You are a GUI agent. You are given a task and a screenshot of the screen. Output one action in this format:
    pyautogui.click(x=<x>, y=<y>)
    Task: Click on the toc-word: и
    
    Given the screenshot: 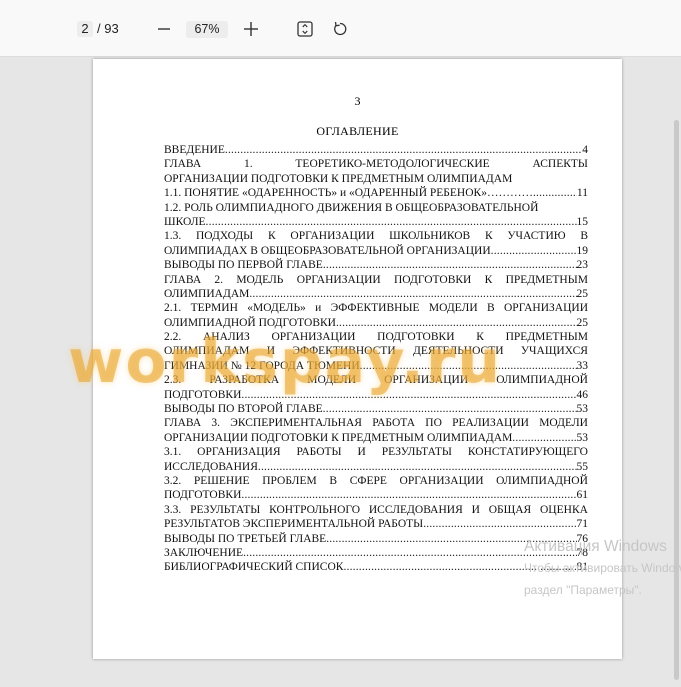 What is the action you would take?
    pyautogui.click(x=318, y=308)
    